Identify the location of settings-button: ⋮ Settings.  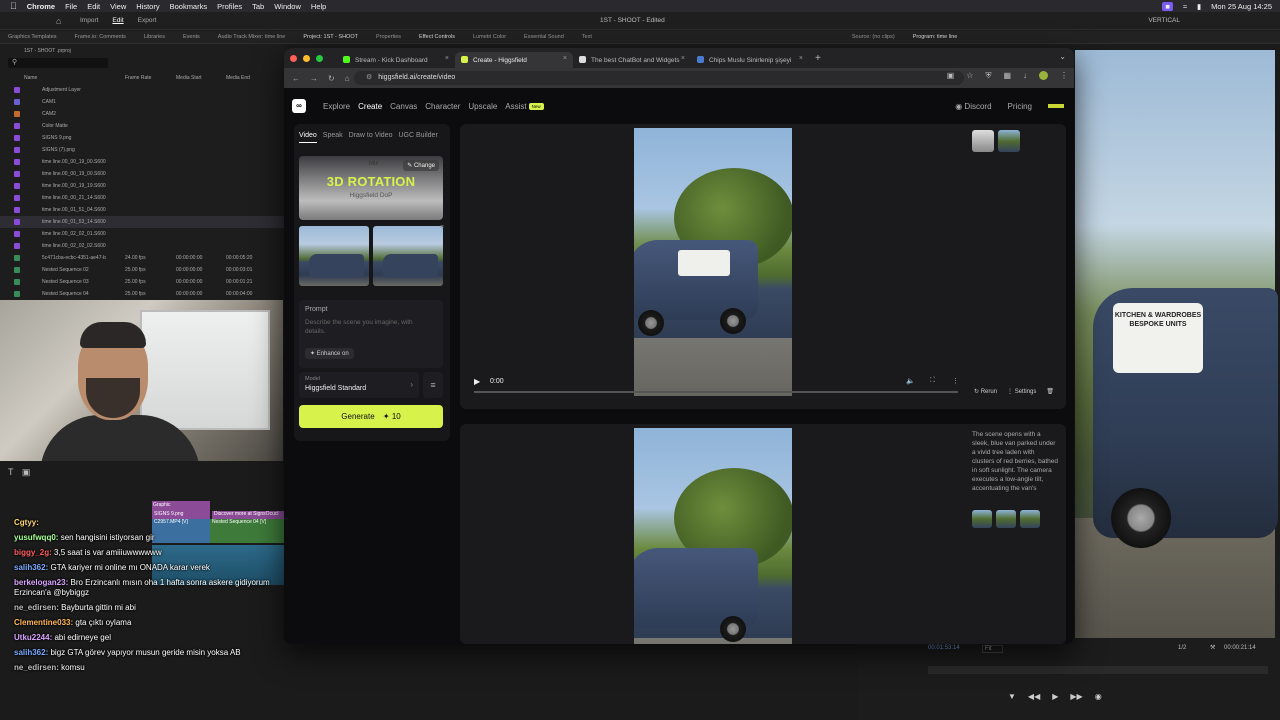
(1021, 391).